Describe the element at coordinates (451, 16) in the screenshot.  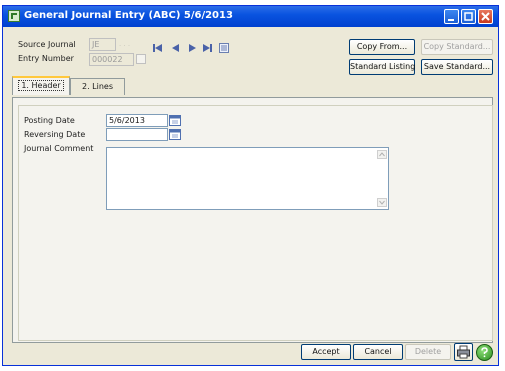
I see `minimize-button` at that location.